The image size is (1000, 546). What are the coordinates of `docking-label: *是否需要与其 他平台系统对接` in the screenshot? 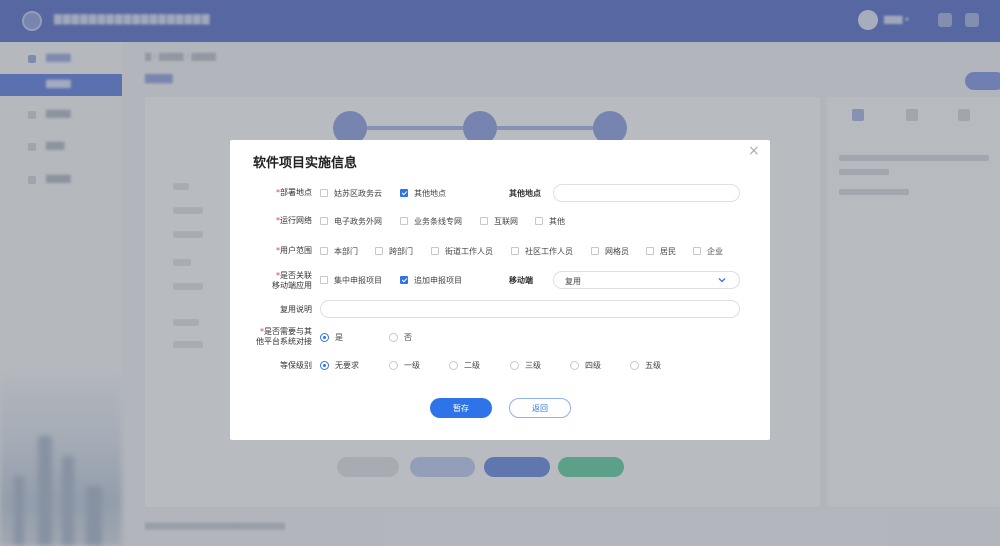 It's located at (284, 336).